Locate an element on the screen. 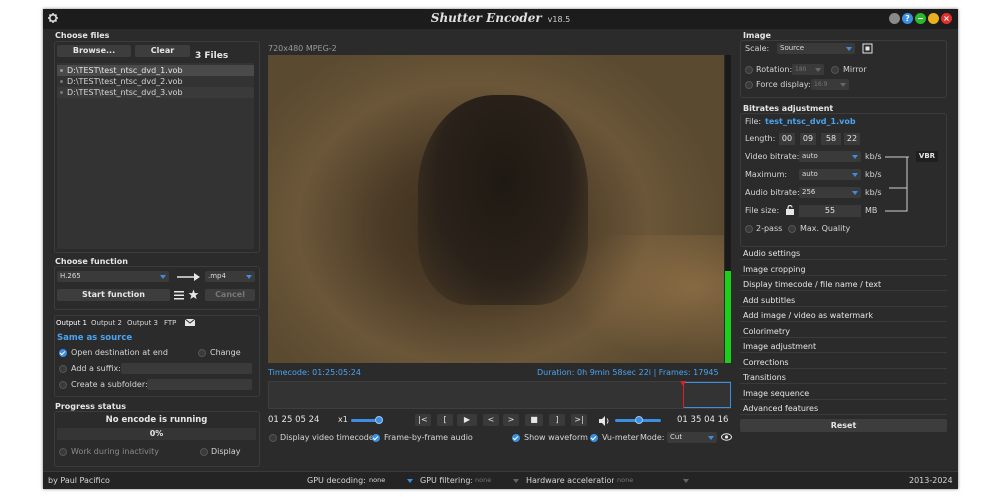 This screenshot has width=1000, height=500. tab-output-1: Output 1 is located at coordinates (71, 323).